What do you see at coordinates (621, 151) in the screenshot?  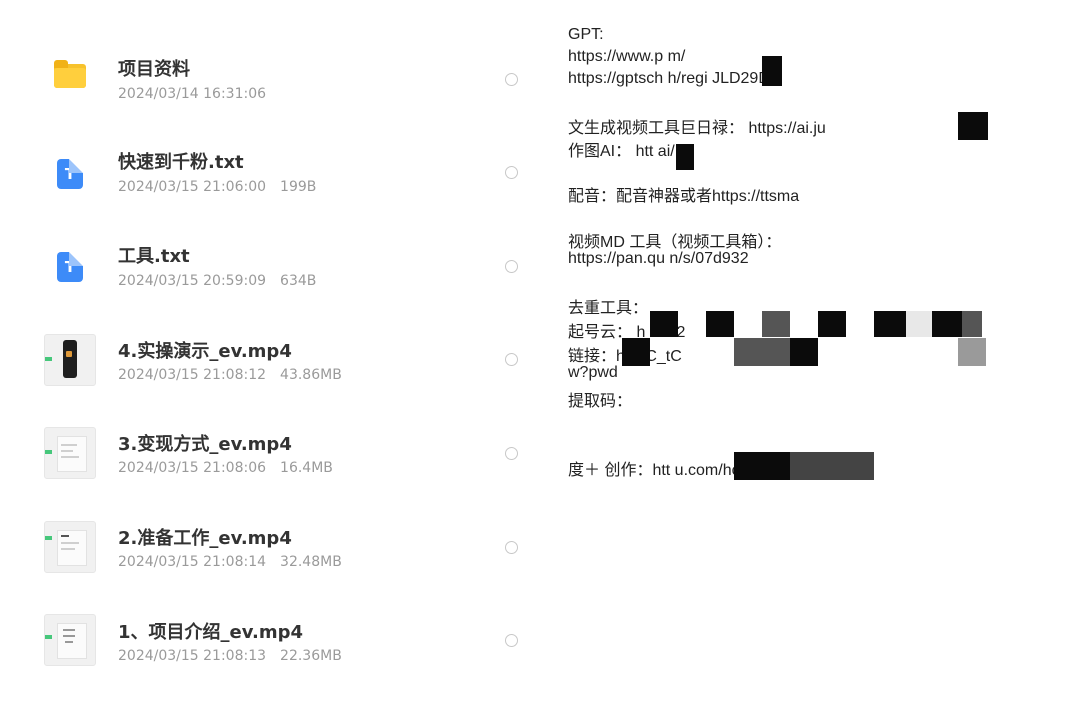 I see `text-line: 作图AI： htt ai/` at bounding box center [621, 151].